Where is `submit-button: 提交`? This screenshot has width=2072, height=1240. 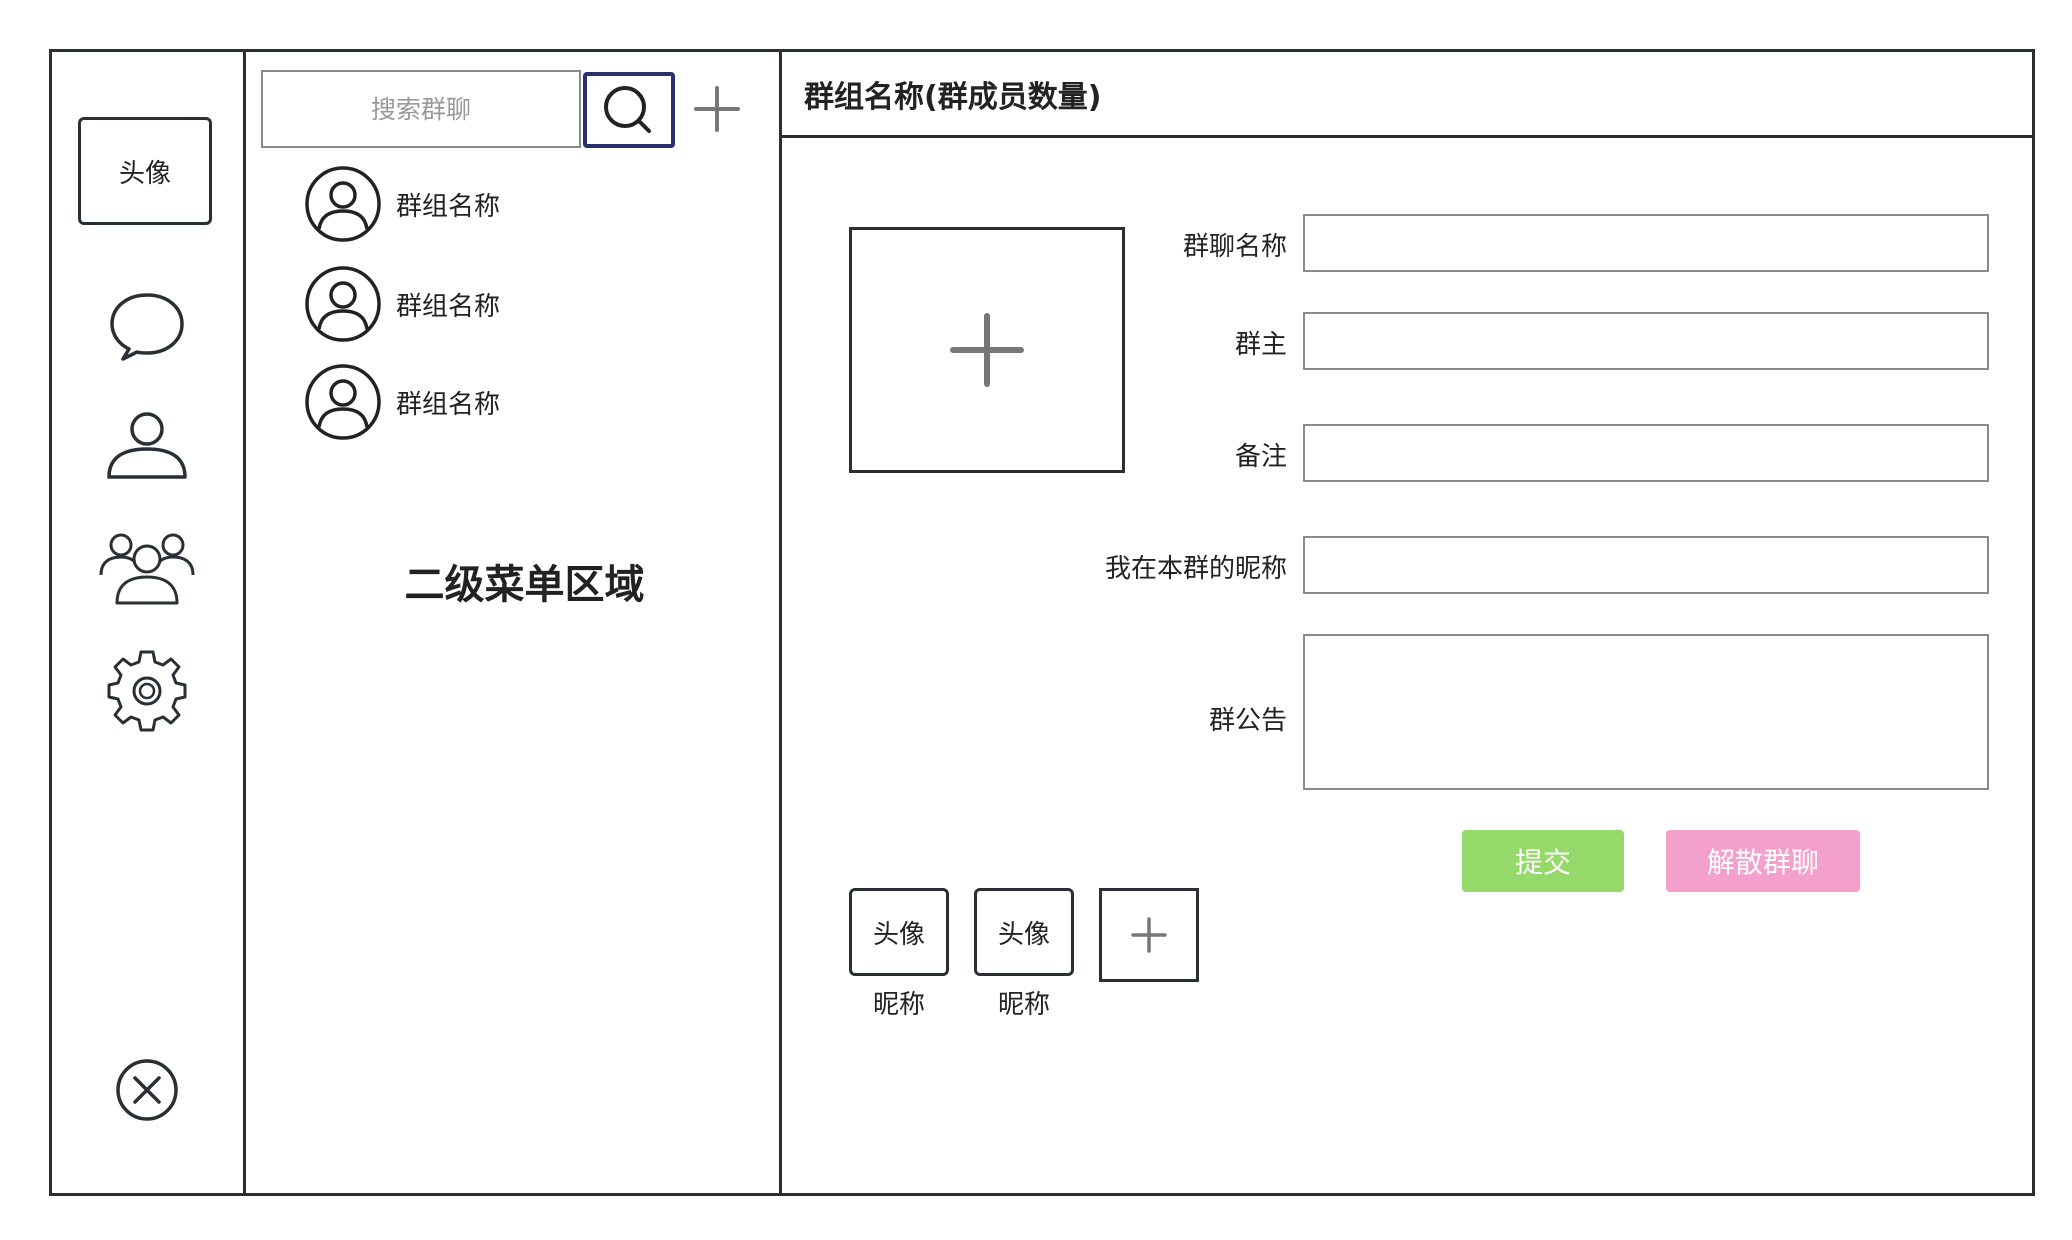
submit-button: 提交 is located at coordinates (1543, 861).